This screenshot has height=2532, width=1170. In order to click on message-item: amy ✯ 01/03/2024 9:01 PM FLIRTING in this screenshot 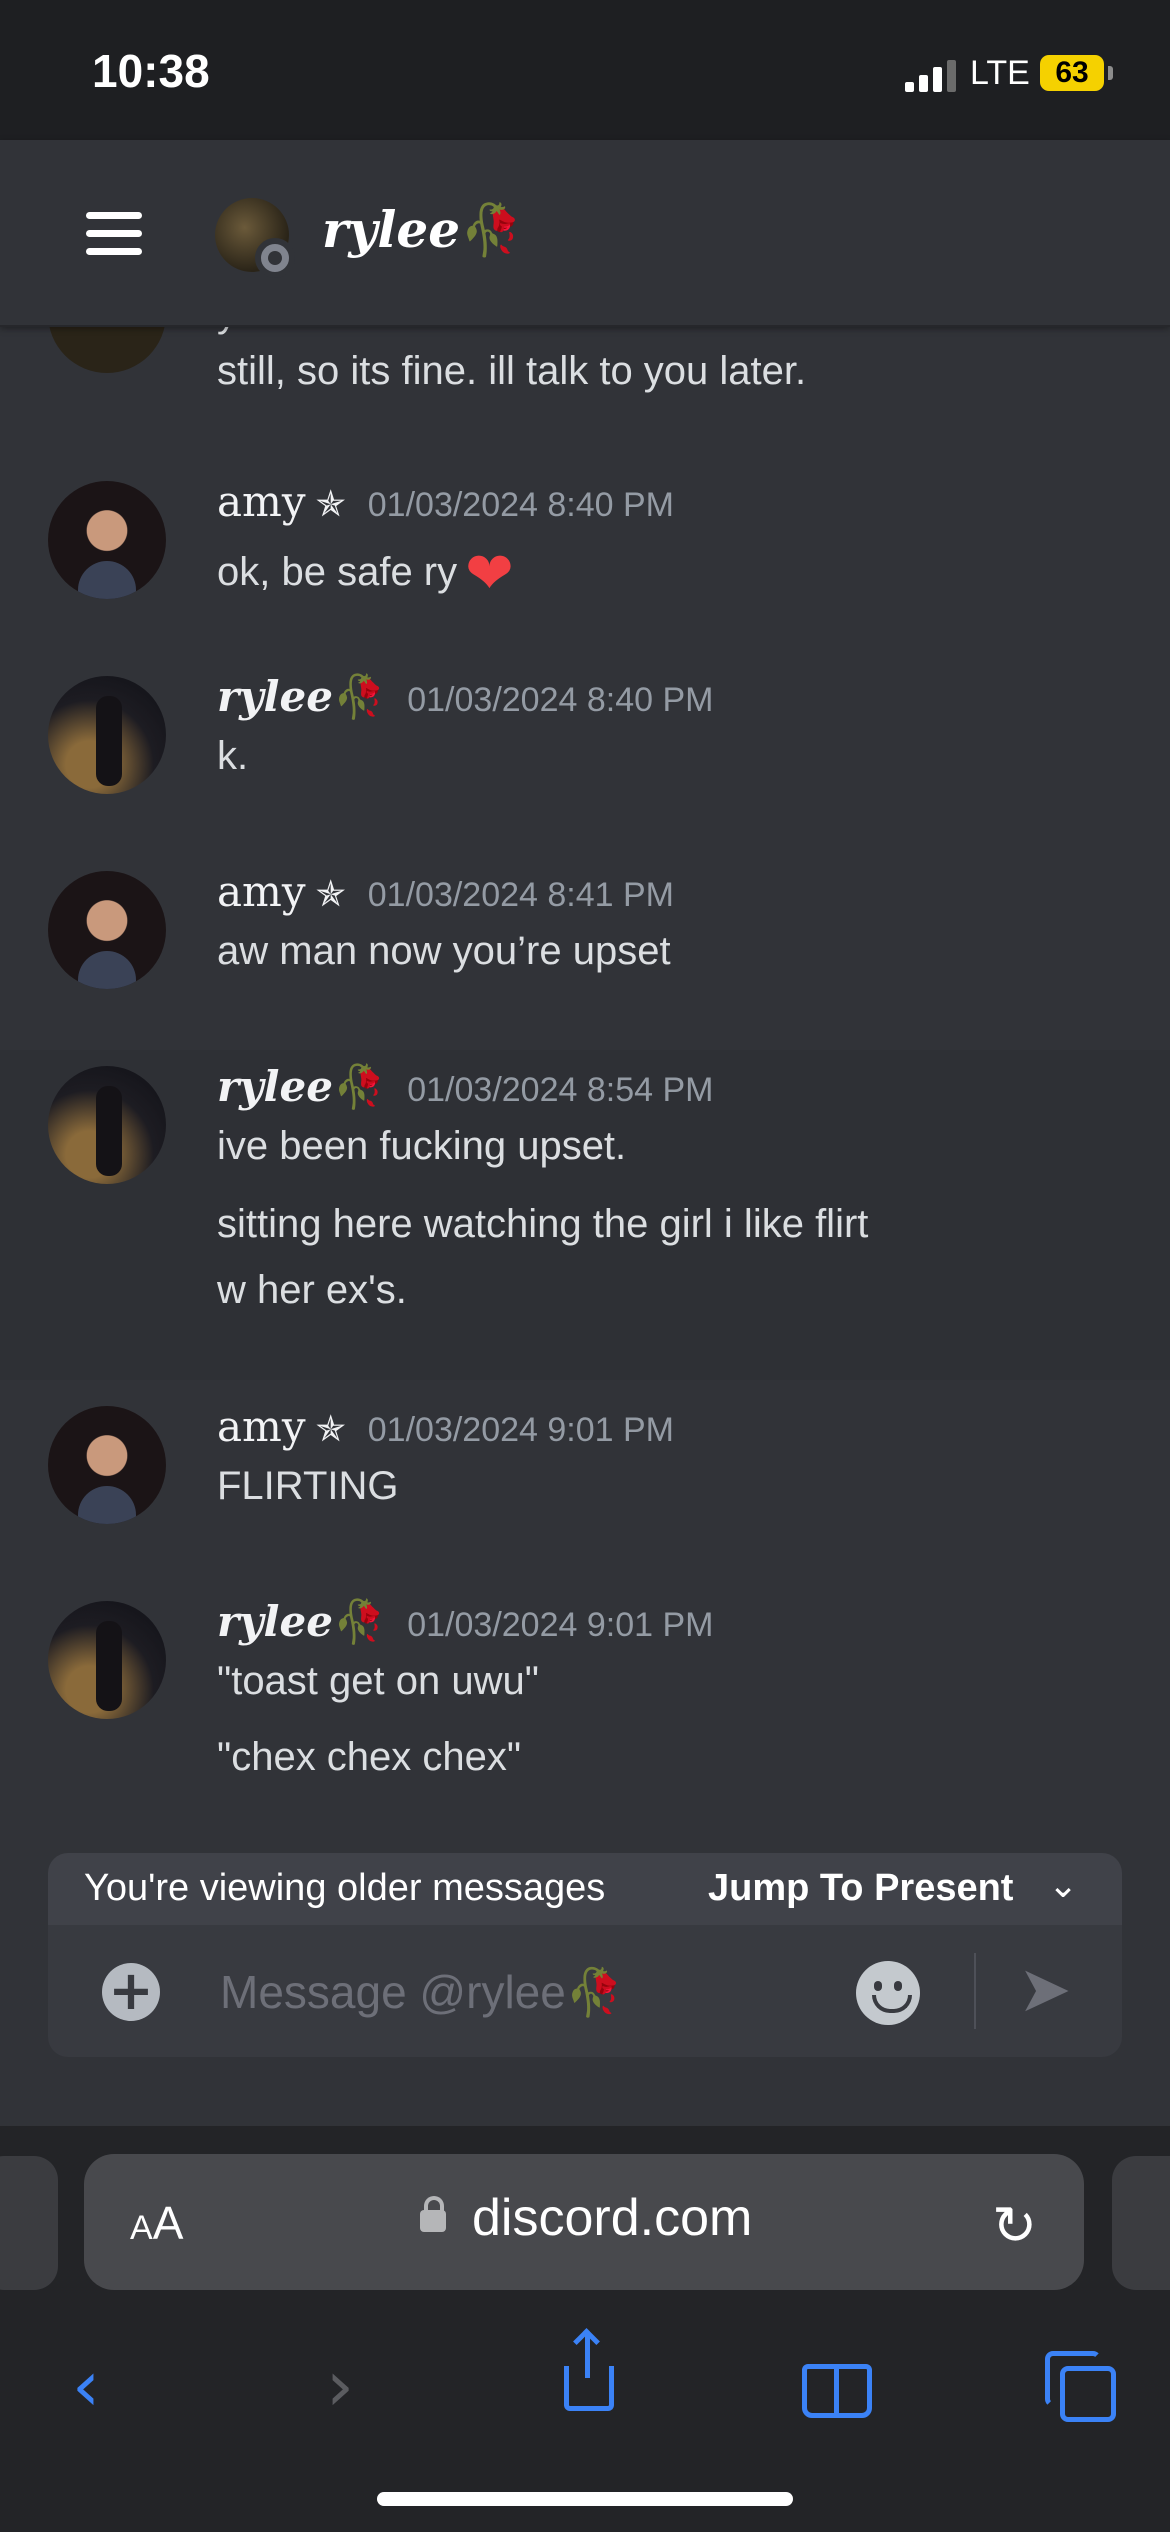, I will do `click(585, 1485)`.